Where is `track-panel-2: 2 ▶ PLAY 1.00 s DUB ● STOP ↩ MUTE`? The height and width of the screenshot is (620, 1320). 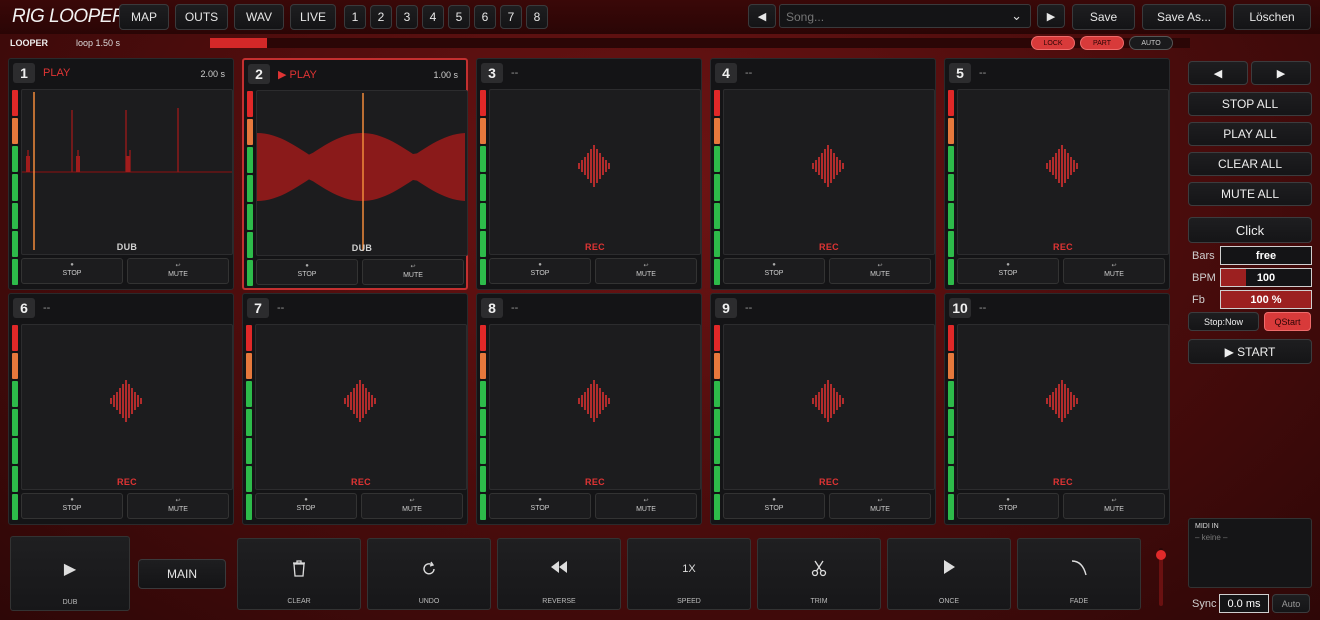
track-panel-2: 2 ▶ PLAY 1.00 s DUB ● STOP ↩ MUTE is located at coordinates (355, 174).